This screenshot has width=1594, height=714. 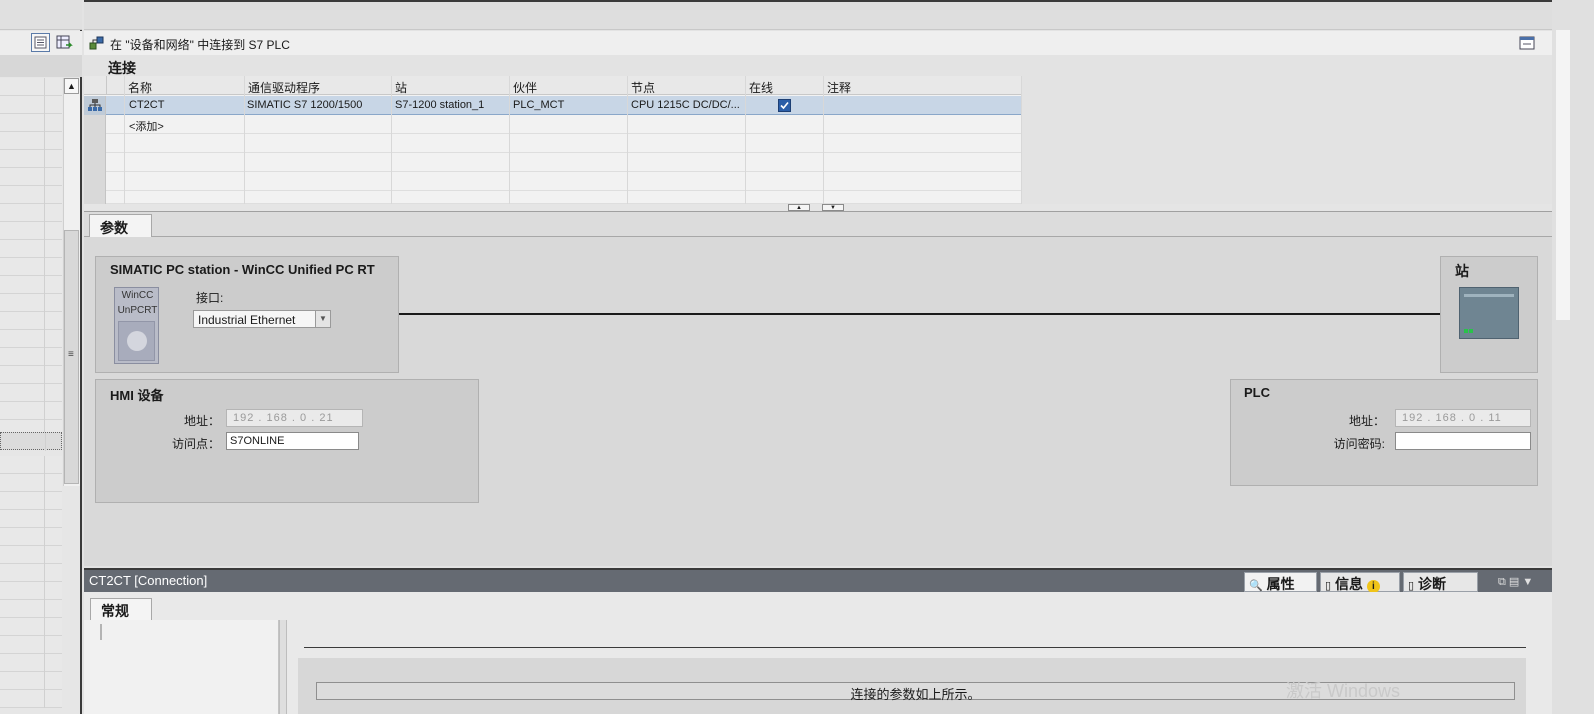 What do you see at coordinates (71, 354) in the screenshot?
I see `grip-icon: ≡` at bounding box center [71, 354].